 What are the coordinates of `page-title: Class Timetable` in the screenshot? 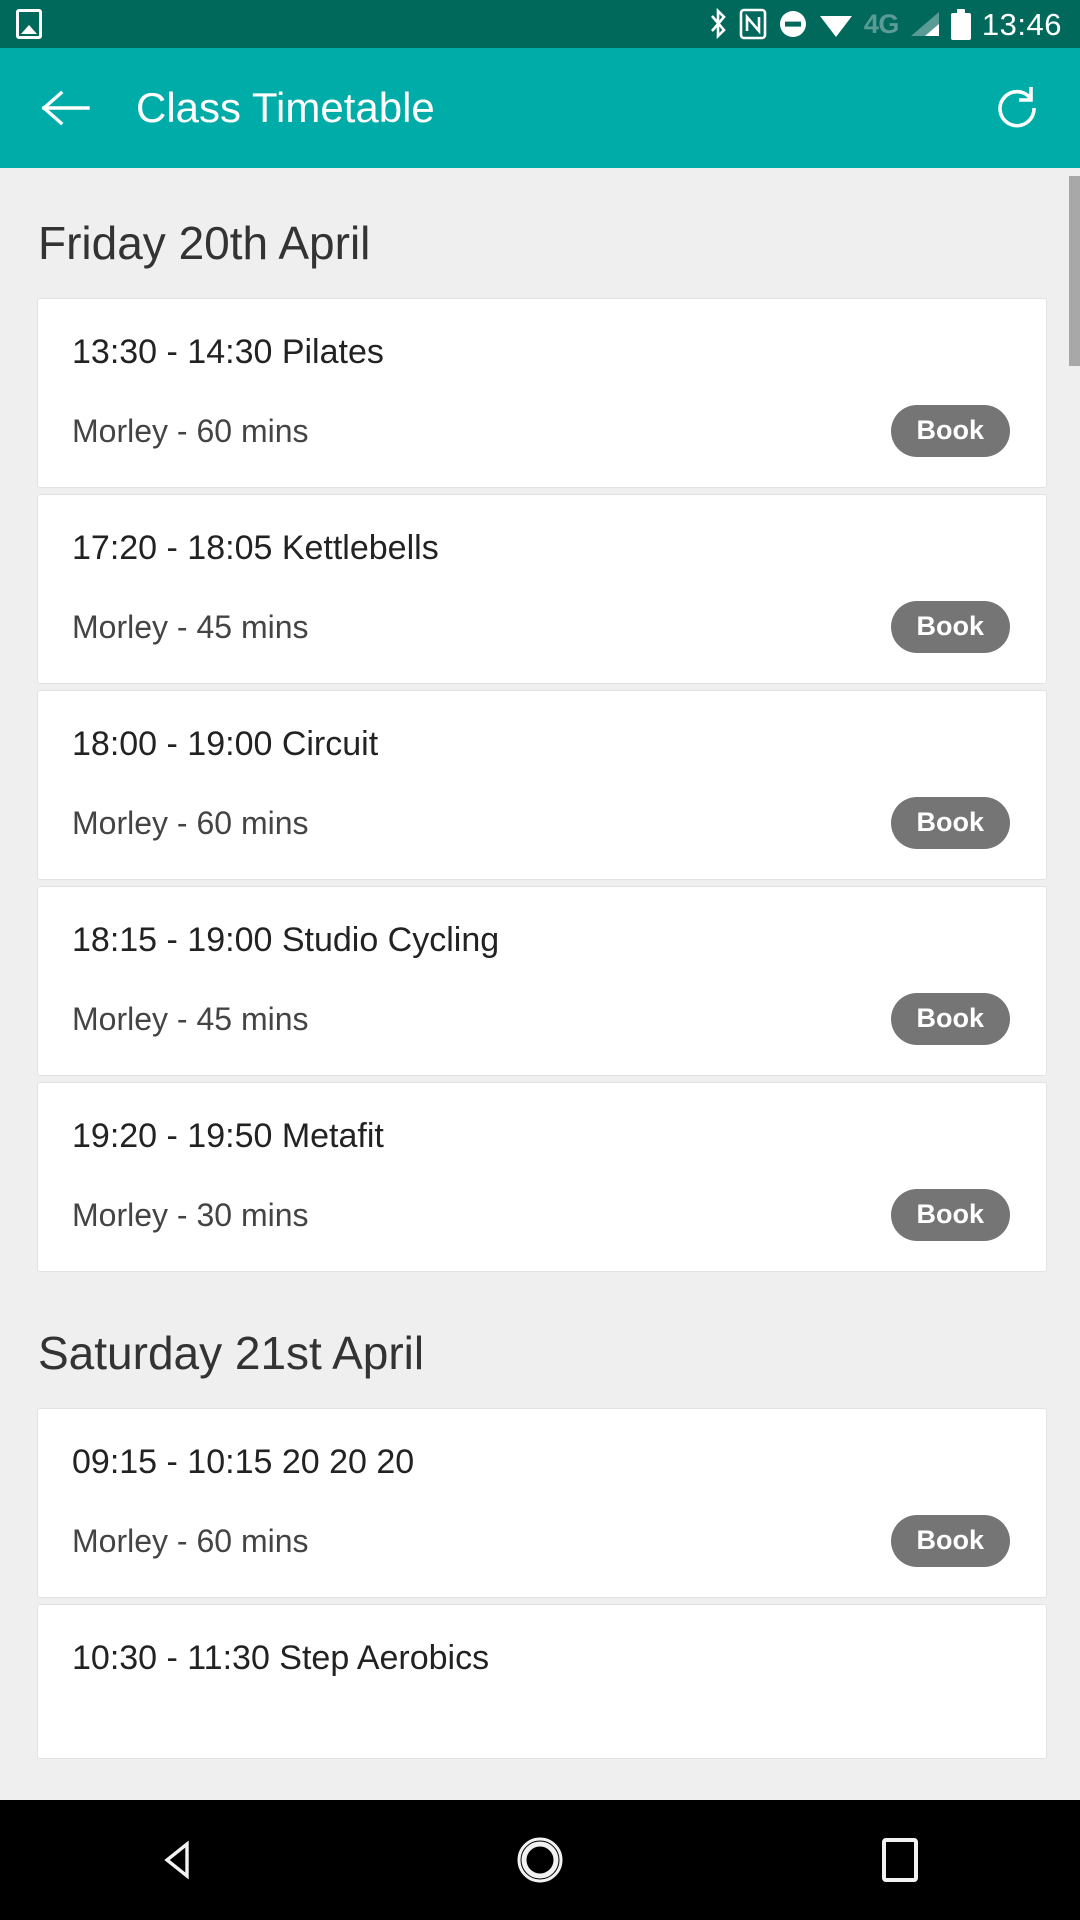 It's located at (285, 107).